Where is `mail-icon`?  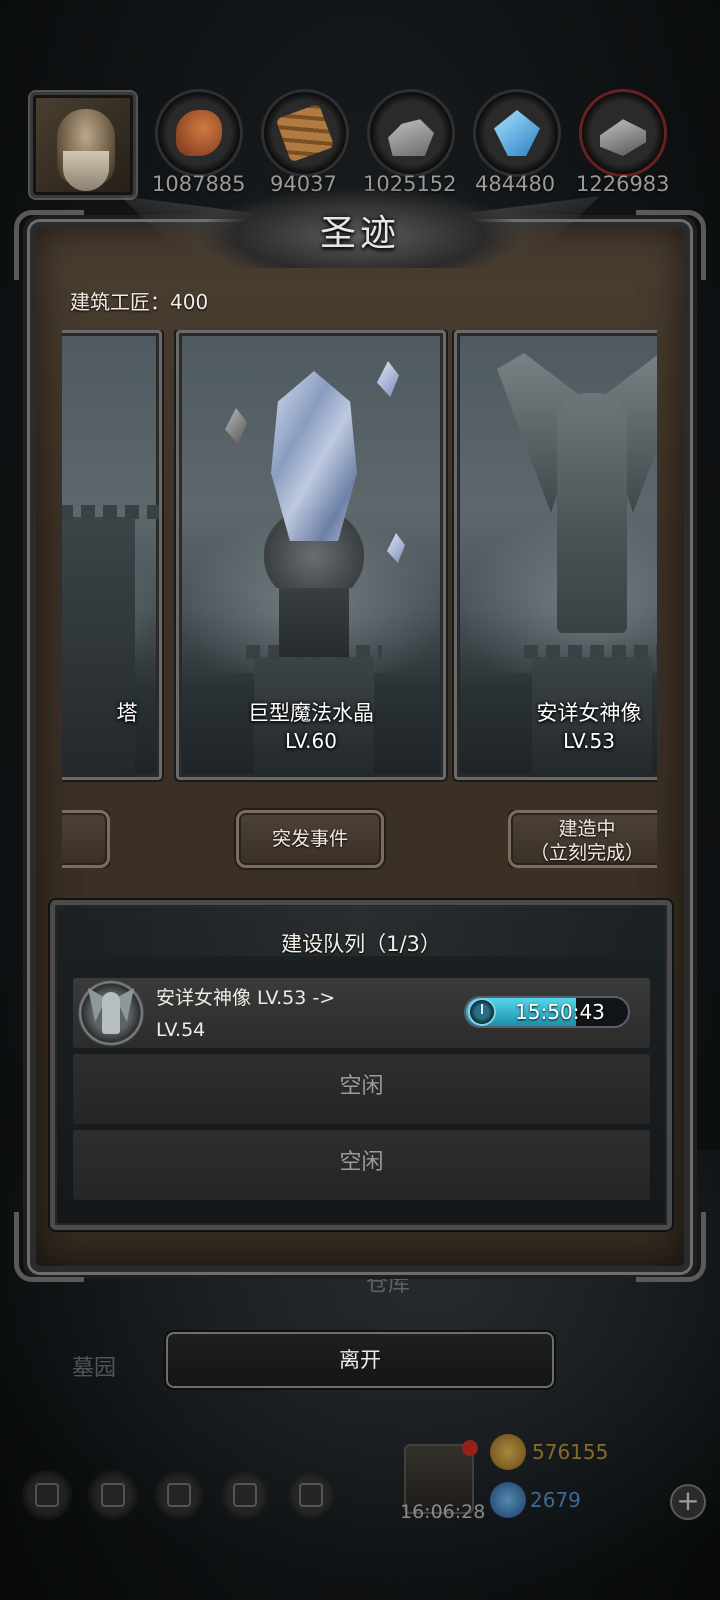
mail-icon is located at coordinates (245, 1495).